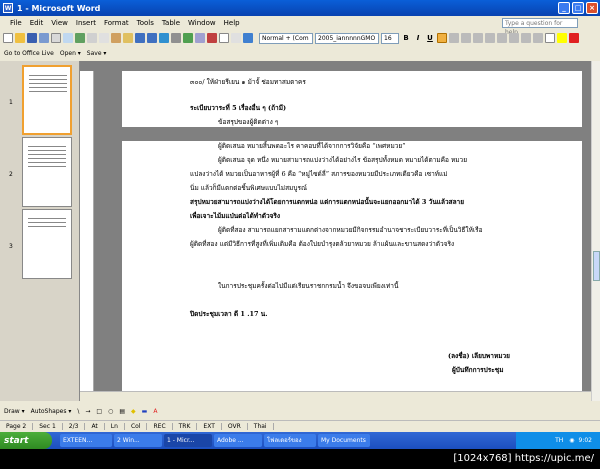 This screenshot has height=469, width=600. Describe the element at coordinates (406, 38) in the screenshot. I see `bold-button: B` at that location.